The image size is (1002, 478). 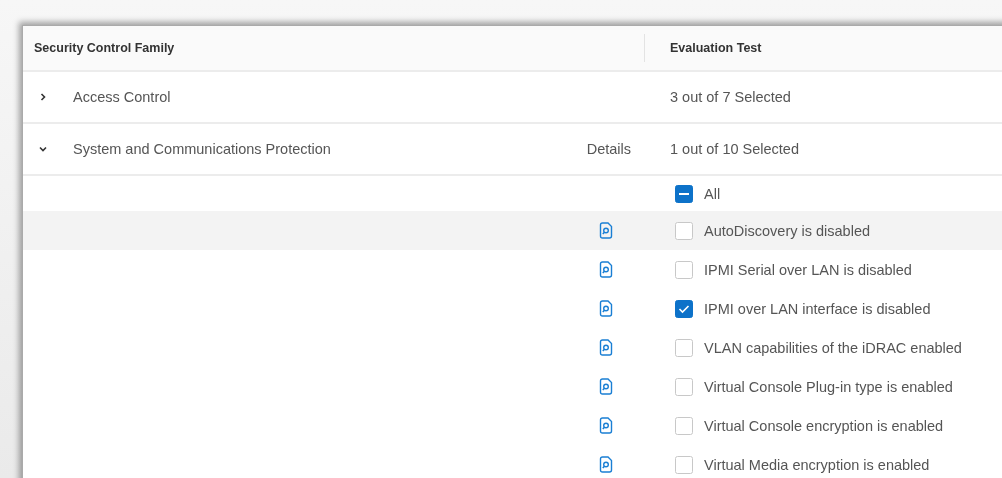 I want to click on family-name: System and Communications Protection, so click(x=202, y=149).